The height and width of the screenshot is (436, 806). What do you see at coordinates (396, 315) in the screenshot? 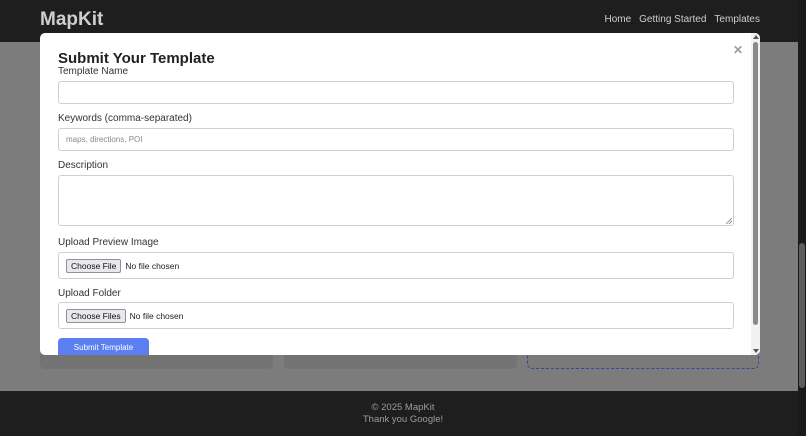
I see `upload-folder-field: Choose Files No file chosen` at bounding box center [396, 315].